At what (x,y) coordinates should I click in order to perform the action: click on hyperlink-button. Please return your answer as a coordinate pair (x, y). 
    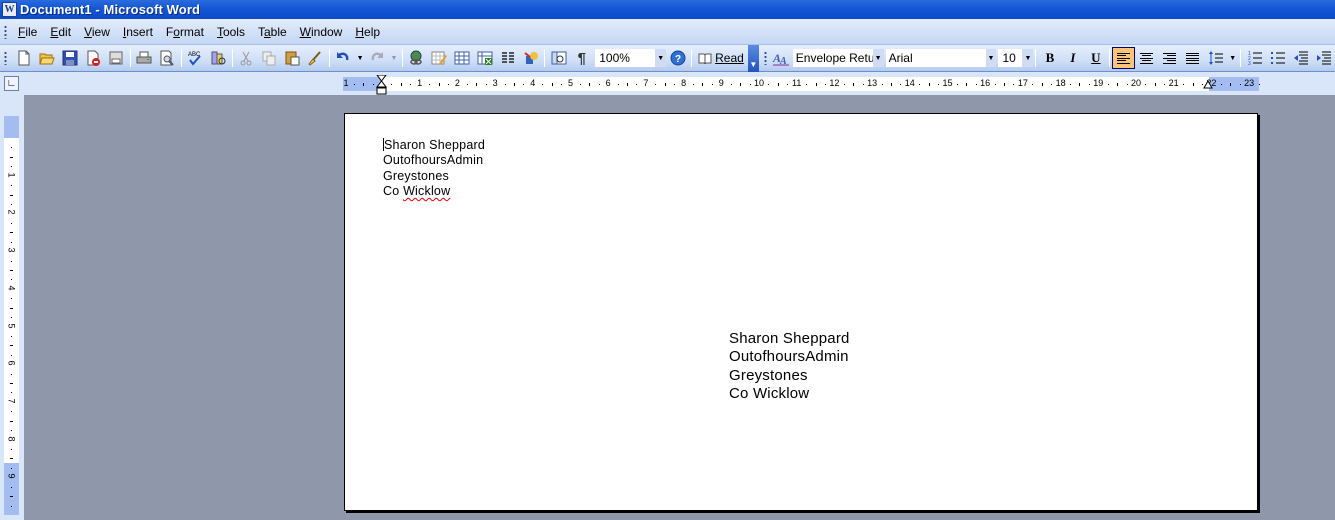
    Looking at the image, I should click on (416, 58).